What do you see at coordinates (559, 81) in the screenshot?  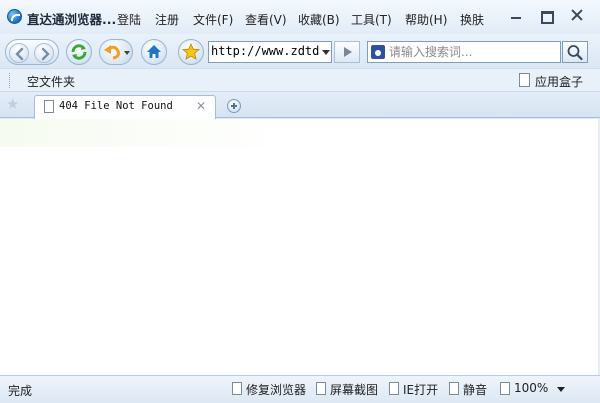 I see `app-box-button: 应用盒子` at bounding box center [559, 81].